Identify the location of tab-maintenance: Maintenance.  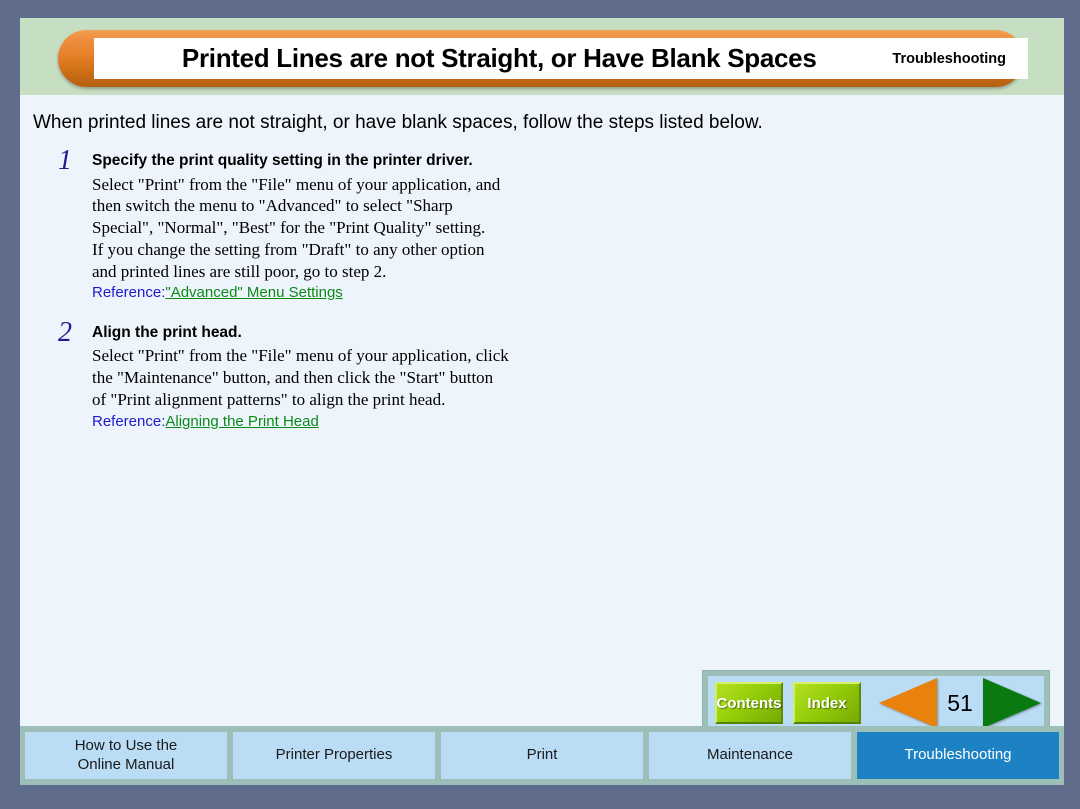
(750, 755).